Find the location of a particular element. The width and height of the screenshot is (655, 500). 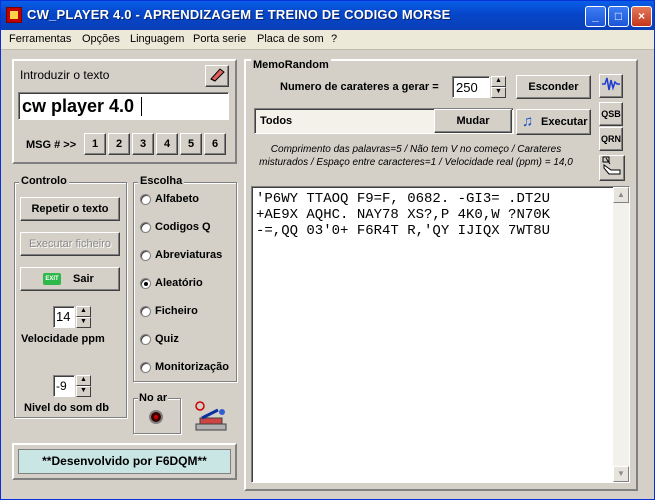

footer-panel: **Desenvolvido por F6DQM** is located at coordinates (124, 461).